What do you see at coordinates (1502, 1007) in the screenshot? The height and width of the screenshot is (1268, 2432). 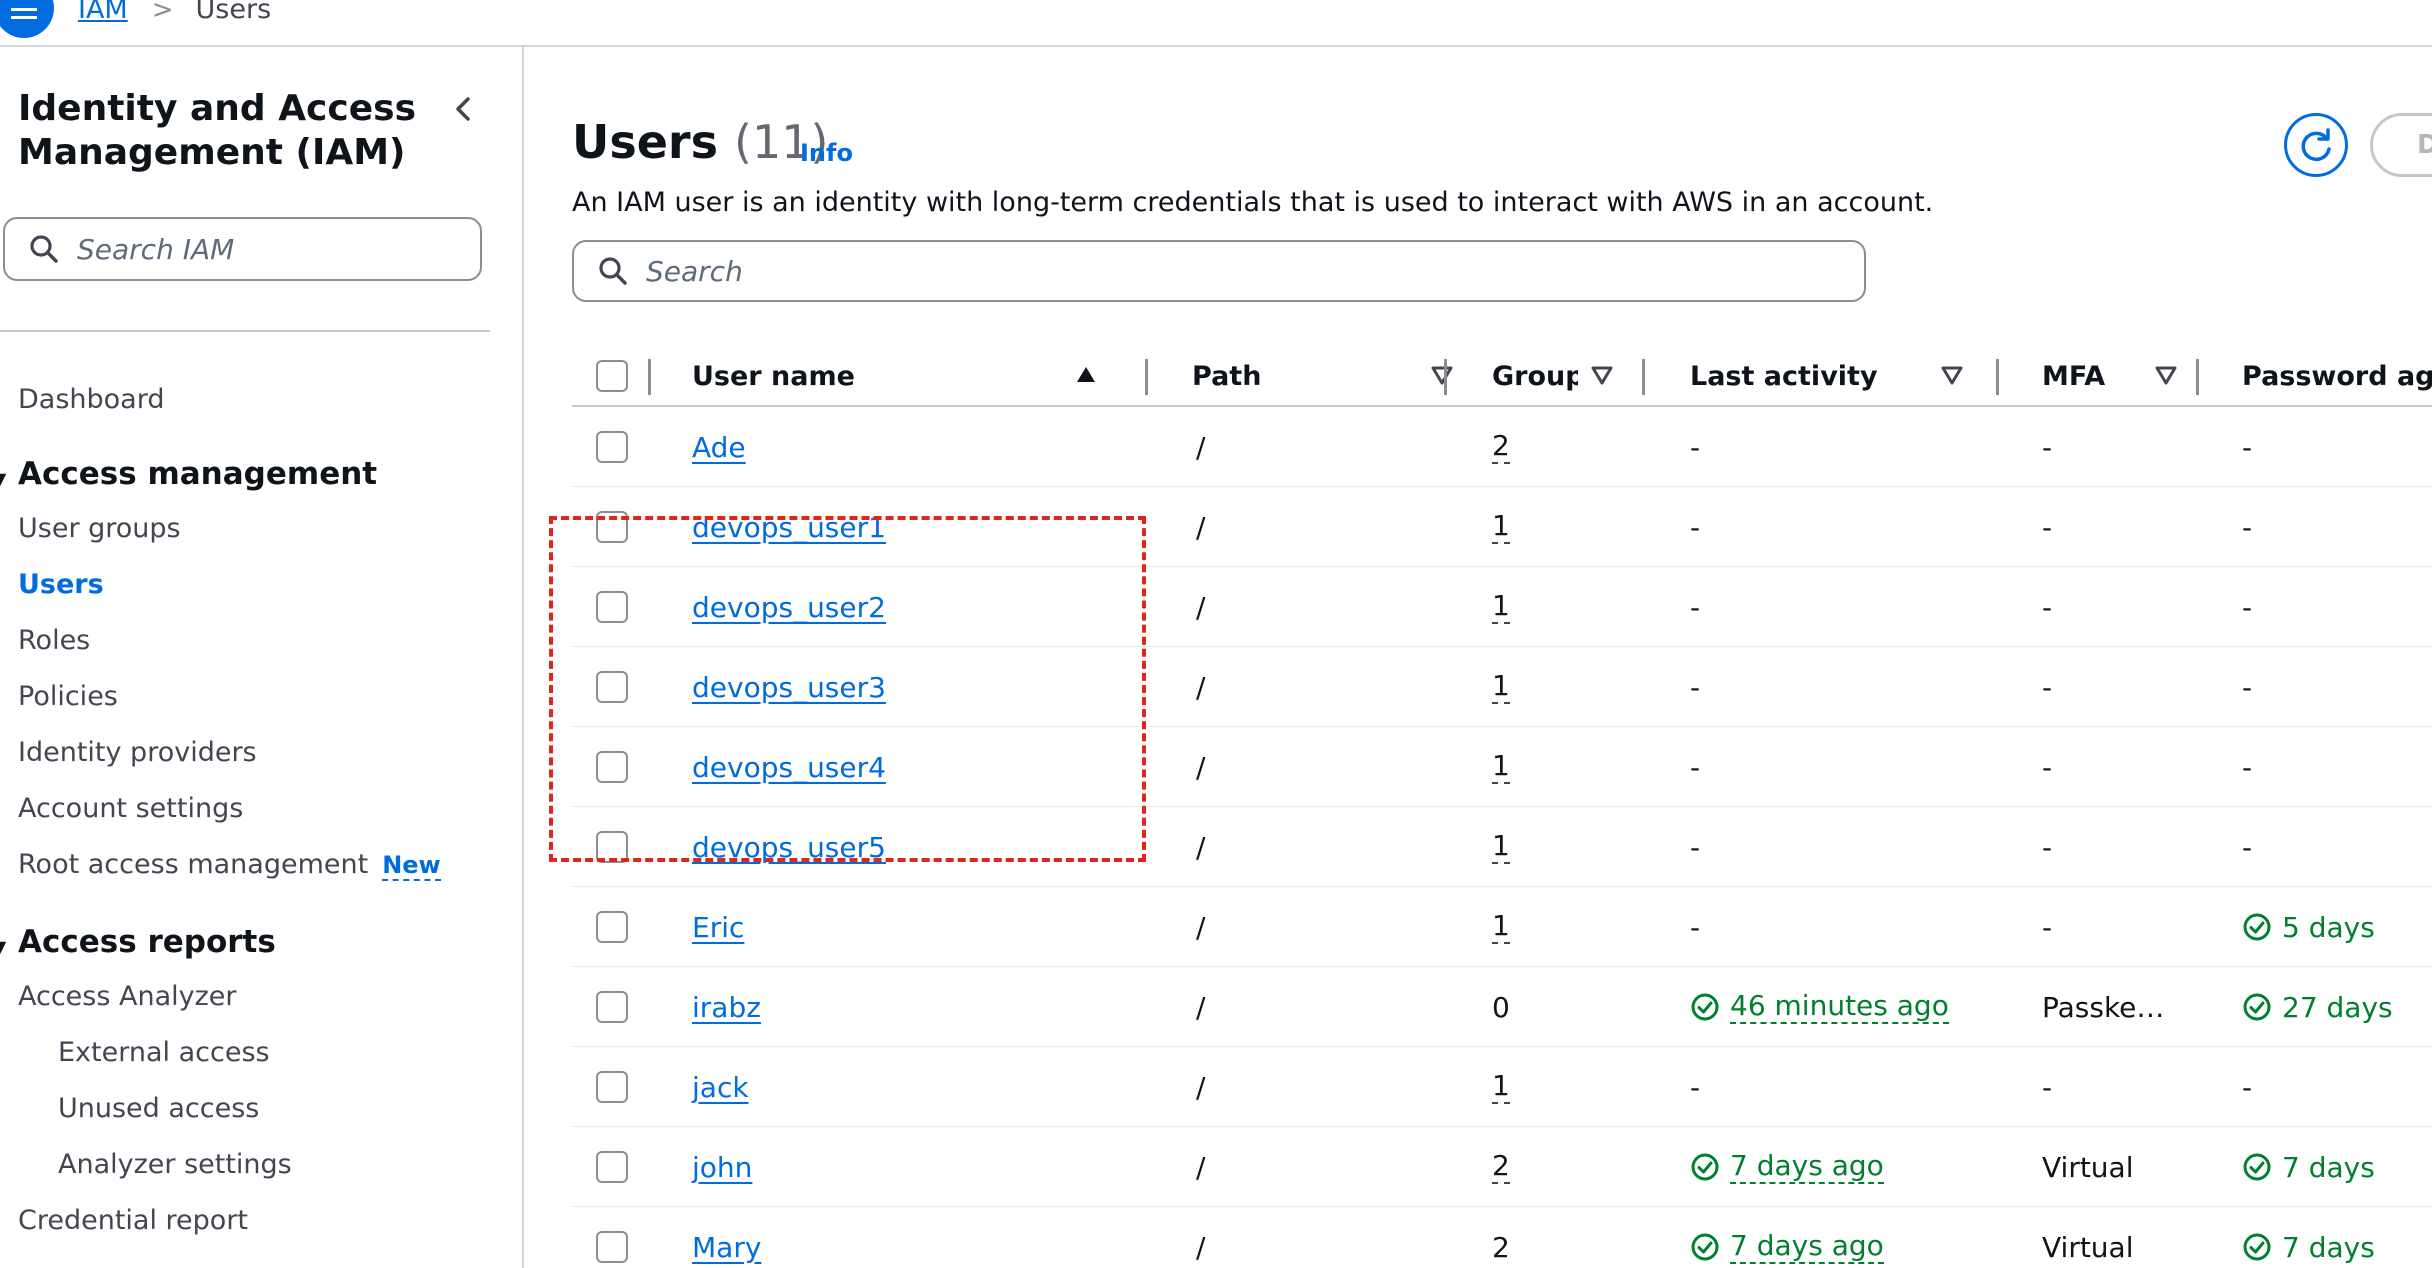 I see `table-row: irabz / 0 46 minutes ago Passke… 27 days` at bounding box center [1502, 1007].